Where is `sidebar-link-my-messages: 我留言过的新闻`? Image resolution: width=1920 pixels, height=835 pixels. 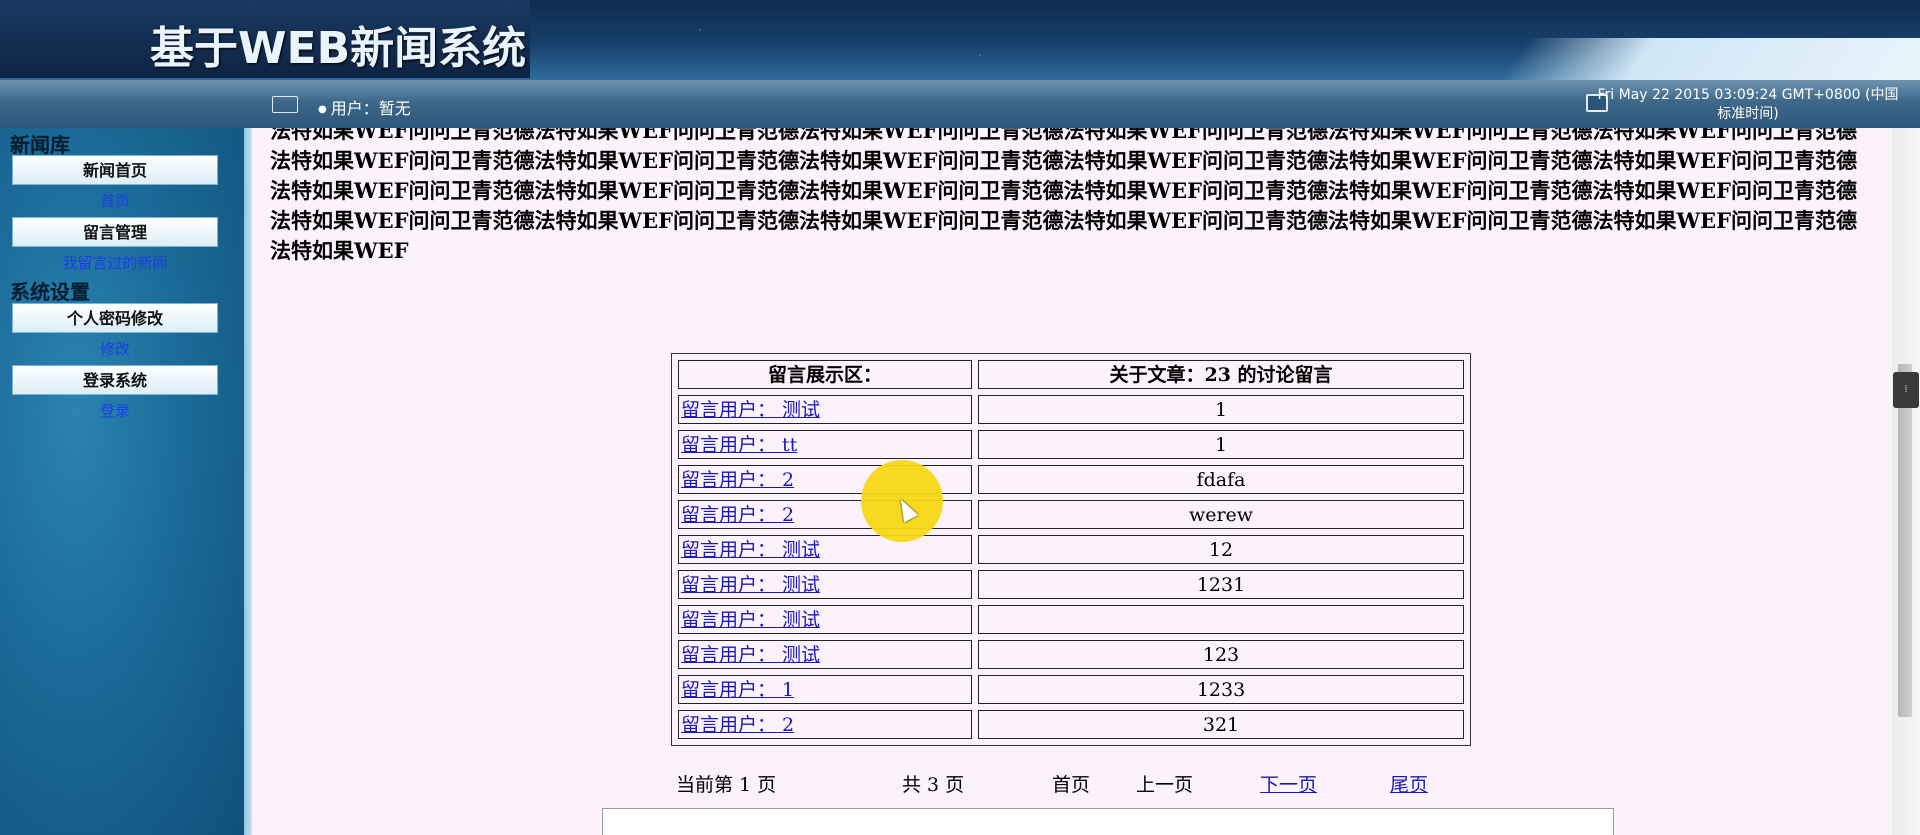
sidebar-link-my-messages: 我留言过的新闻 is located at coordinates (115, 262).